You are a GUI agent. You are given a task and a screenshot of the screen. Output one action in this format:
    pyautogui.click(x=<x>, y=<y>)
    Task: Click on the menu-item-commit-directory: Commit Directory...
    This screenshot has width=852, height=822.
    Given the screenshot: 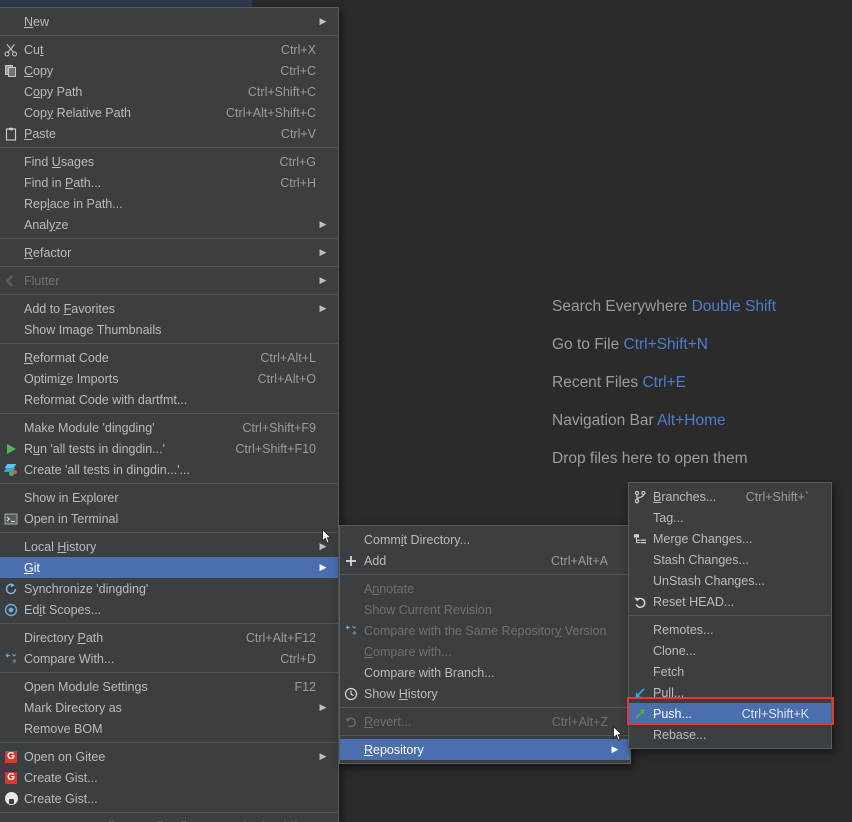 What is the action you would take?
    pyautogui.click(x=485, y=539)
    